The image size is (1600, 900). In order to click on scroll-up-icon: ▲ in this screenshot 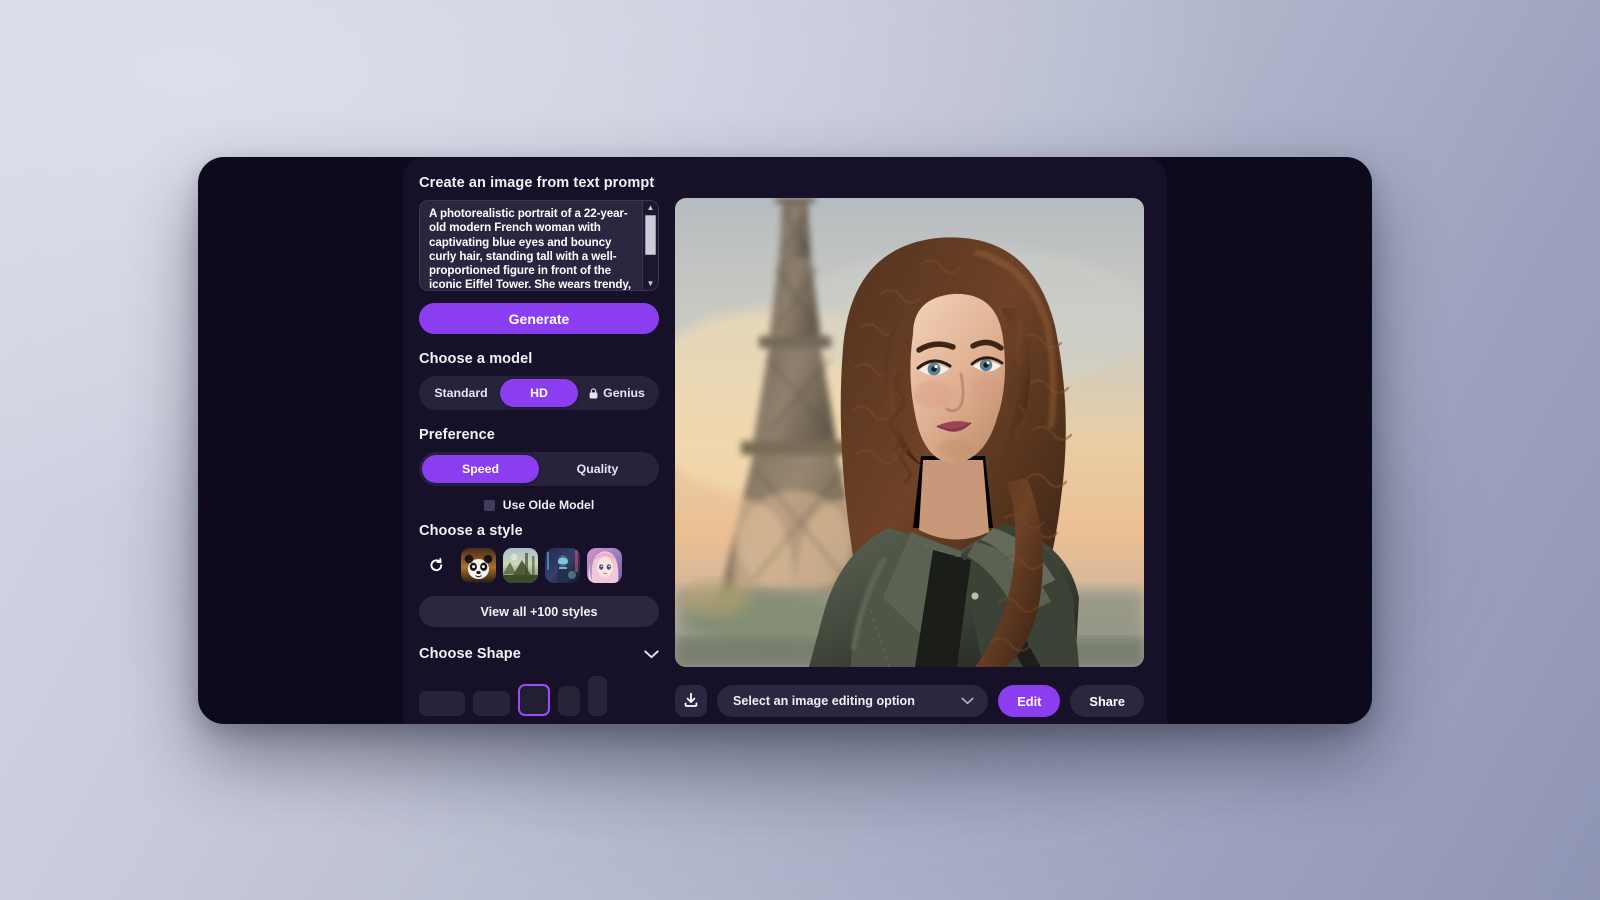, I will do `click(651, 207)`.